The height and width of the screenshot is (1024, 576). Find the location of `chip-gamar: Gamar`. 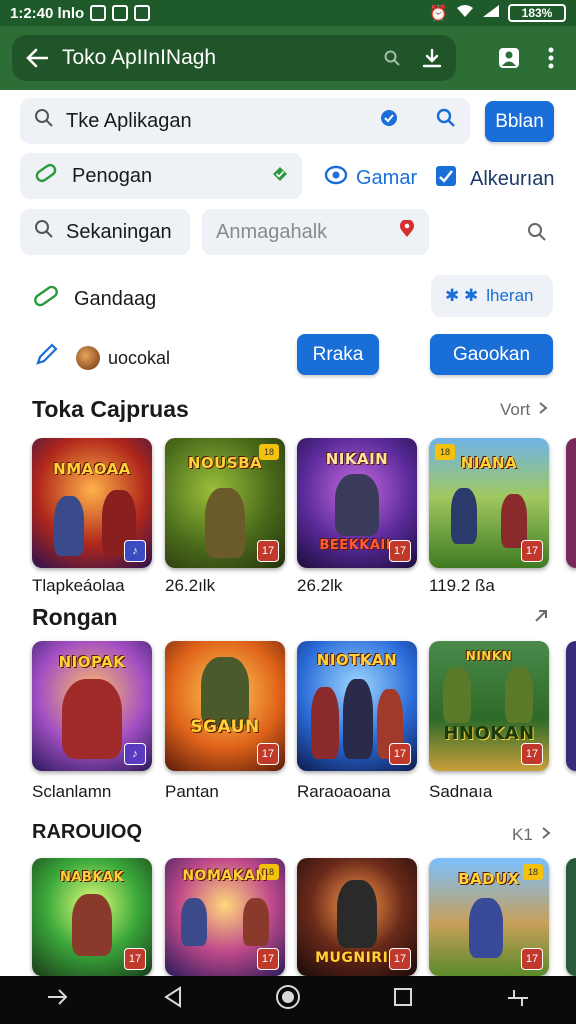

chip-gamar: Gamar is located at coordinates (370, 178).